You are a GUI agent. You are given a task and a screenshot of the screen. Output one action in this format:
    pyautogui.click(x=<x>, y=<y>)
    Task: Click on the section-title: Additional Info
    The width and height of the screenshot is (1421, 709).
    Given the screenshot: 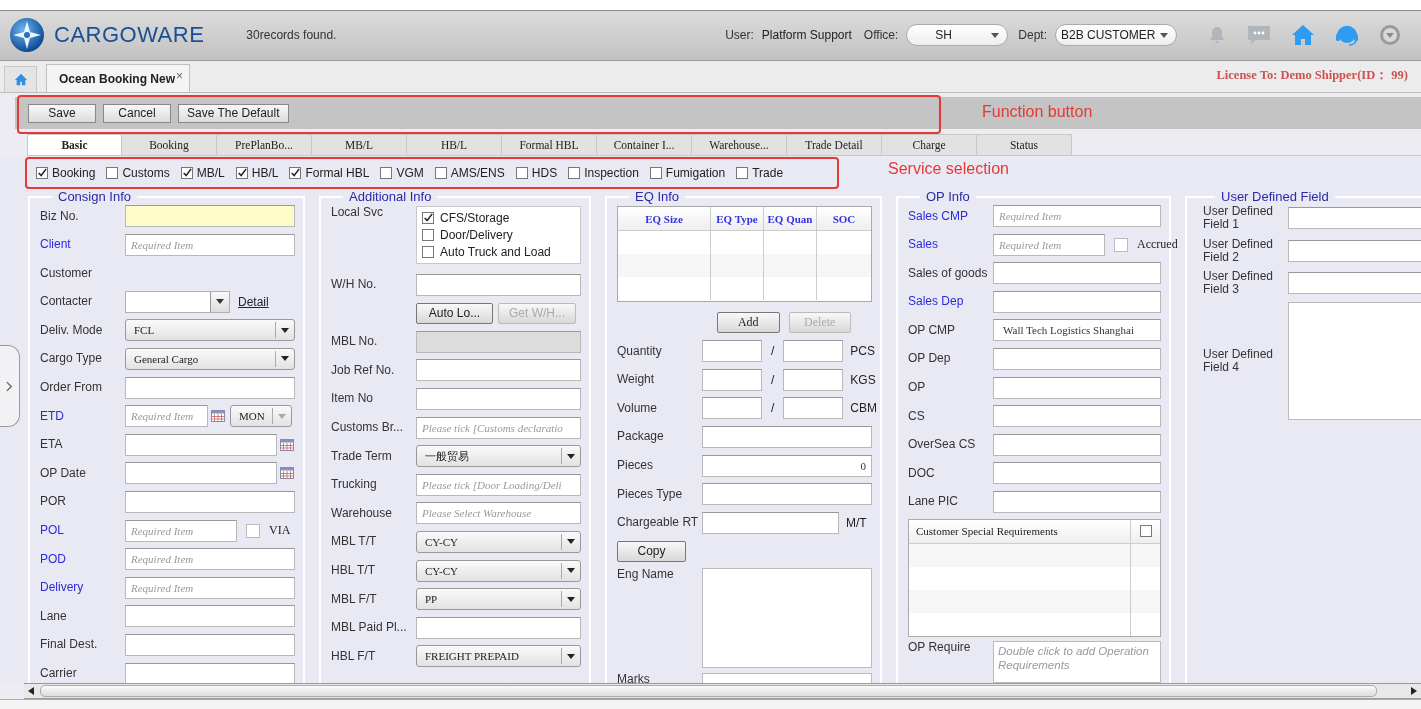 What is the action you would take?
    pyautogui.click(x=390, y=196)
    